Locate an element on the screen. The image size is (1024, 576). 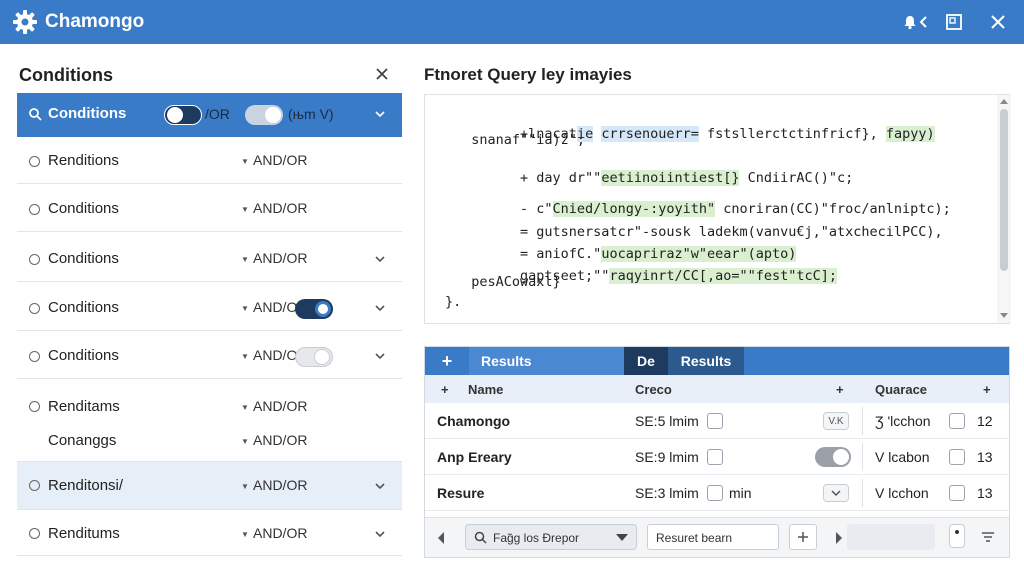
condition-row: Renditions ▼ AND/OR is located at coordinates (209, 162).